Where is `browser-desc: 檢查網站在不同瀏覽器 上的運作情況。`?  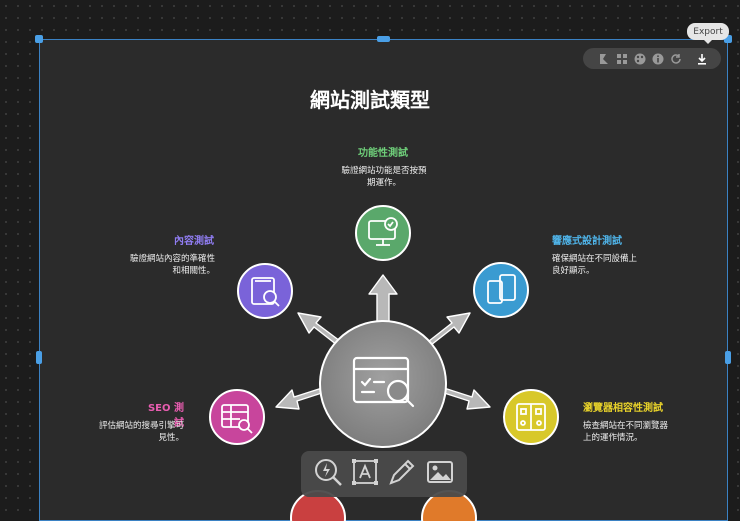
browser-desc: 檢查網站在不同瀏覽器 上的運作情況。 is located at coordinates (625, 432).